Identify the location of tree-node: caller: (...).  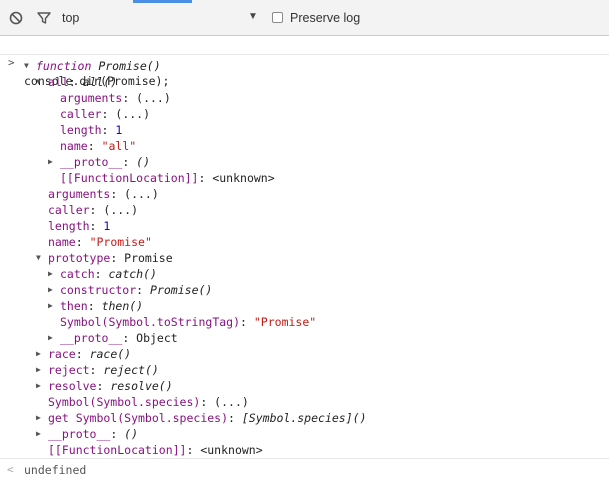
(322, 210).